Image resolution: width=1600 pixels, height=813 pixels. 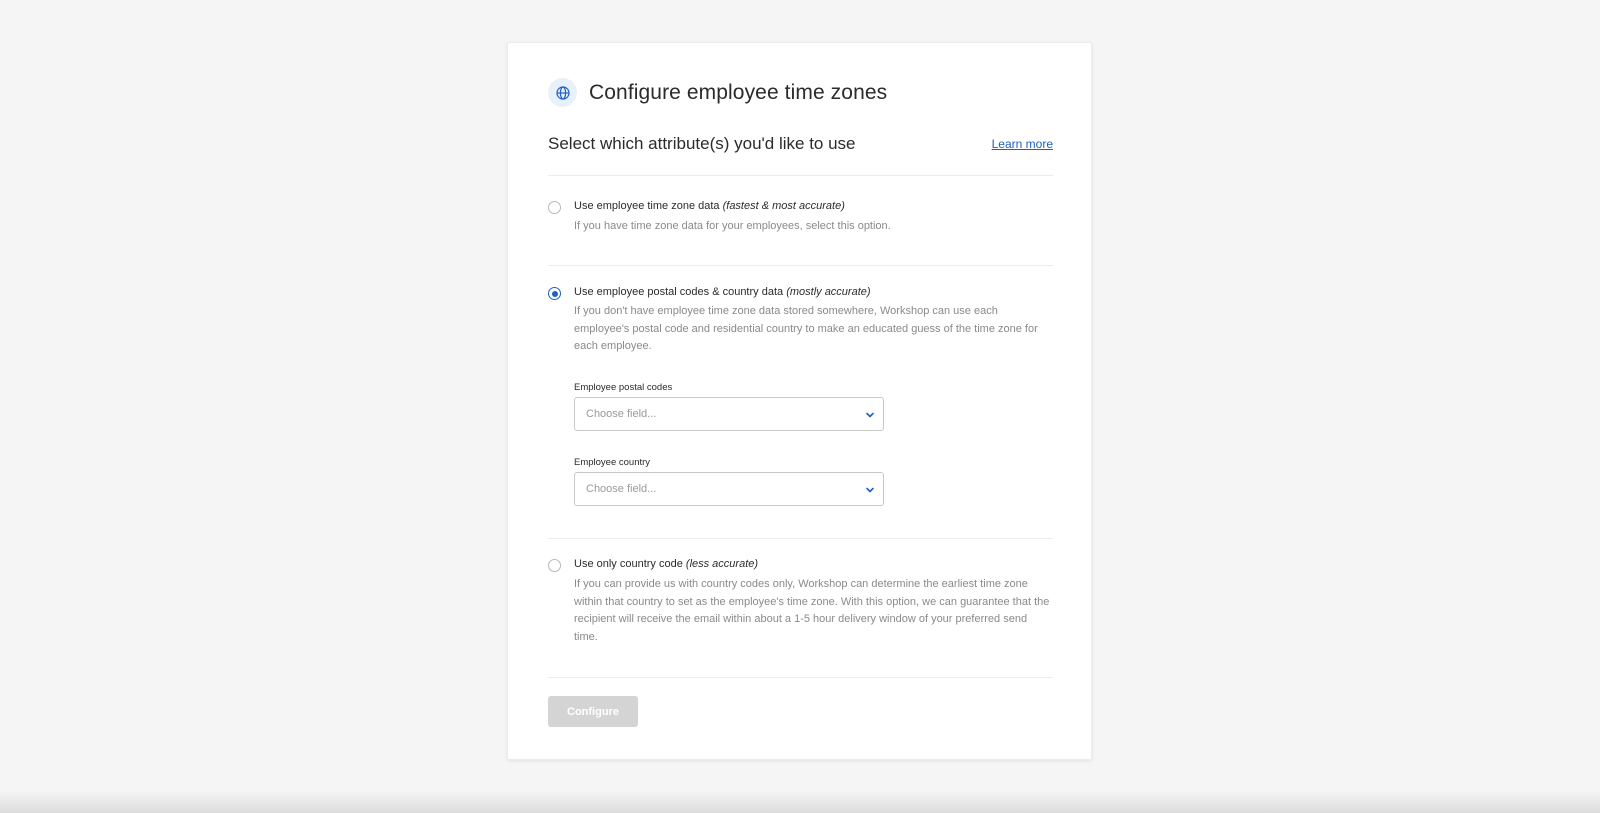 What do you see at coordinates (623, 387) in the screenshot?
I see `postal-codes-field-label: Employee postal codes` at bounding box center [623, 387].